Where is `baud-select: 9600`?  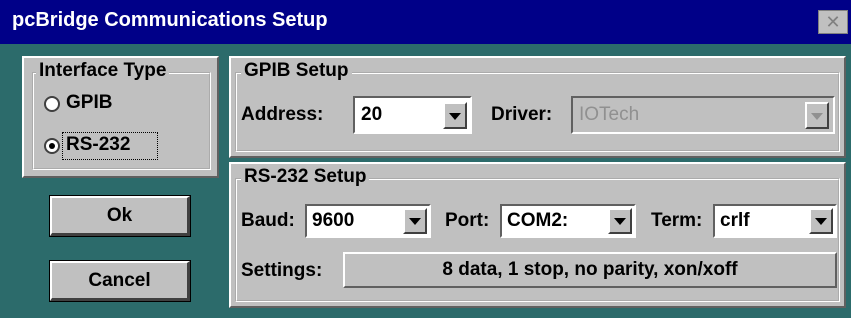
baud-select: 9600 is located at coordinates (368, 221).